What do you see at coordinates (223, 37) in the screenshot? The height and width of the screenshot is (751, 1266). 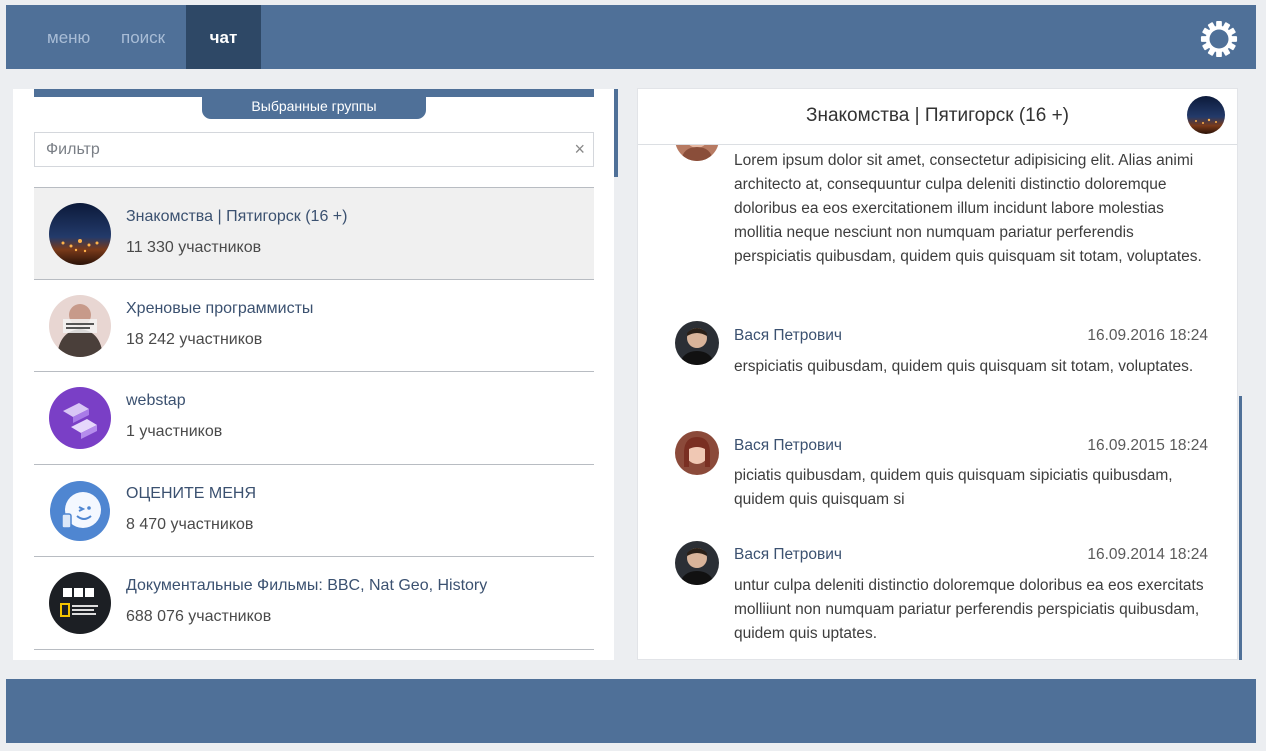 I see `nav-chat-tab: чат` at bounding box center [223, 37].